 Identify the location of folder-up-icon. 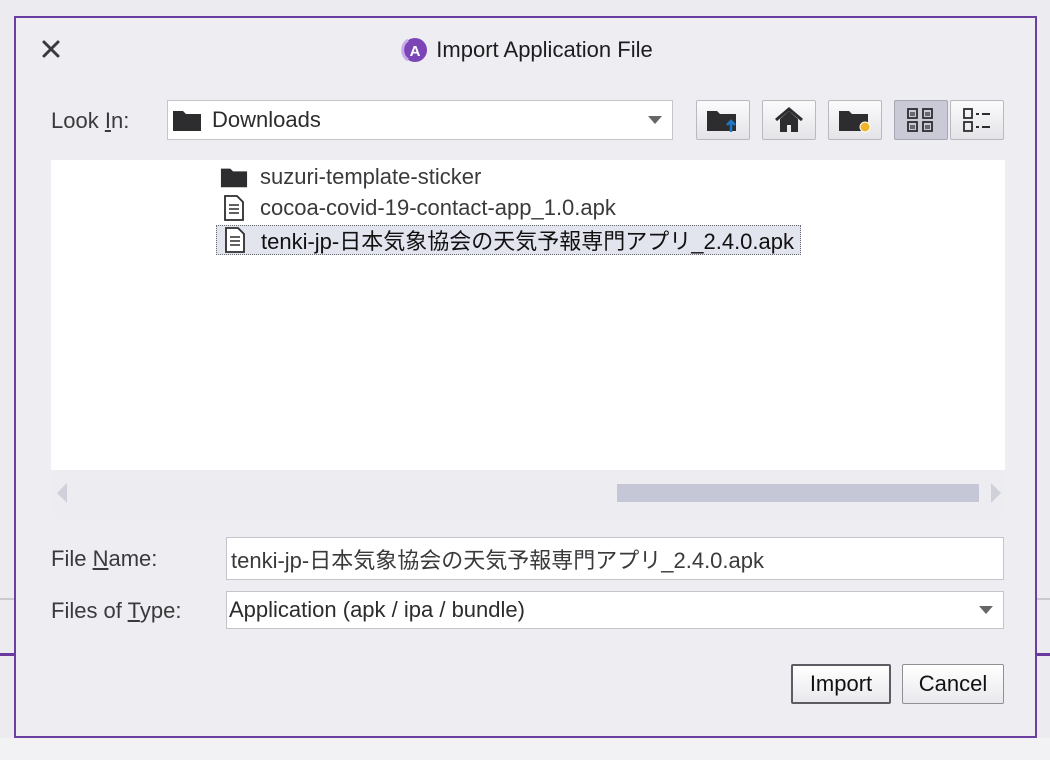
(721, 121).